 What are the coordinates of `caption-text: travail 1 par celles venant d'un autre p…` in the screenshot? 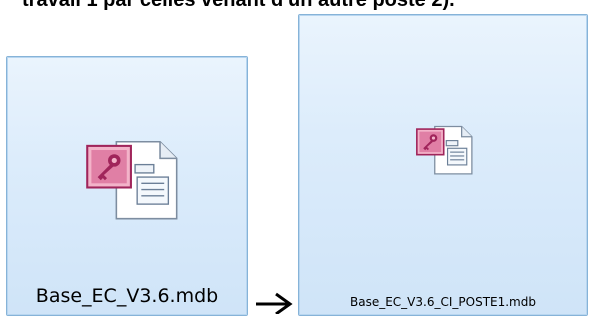 It's located at (238, 5).